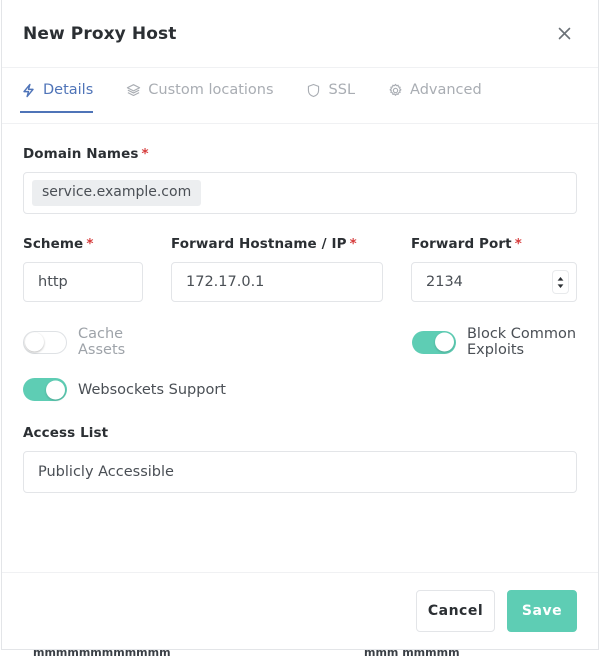 This screenshot has height=657, width=600. Describe the element at coordinates (300, 472) in the screenshot. I see `access-list-select: Publicly Accessible` at that location.